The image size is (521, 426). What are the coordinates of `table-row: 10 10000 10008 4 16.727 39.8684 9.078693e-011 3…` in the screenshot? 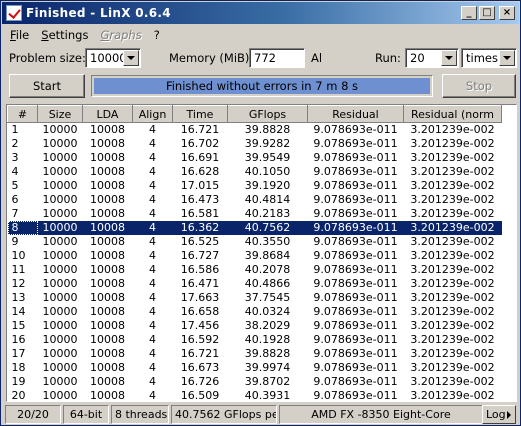 It's located at (255, 256).